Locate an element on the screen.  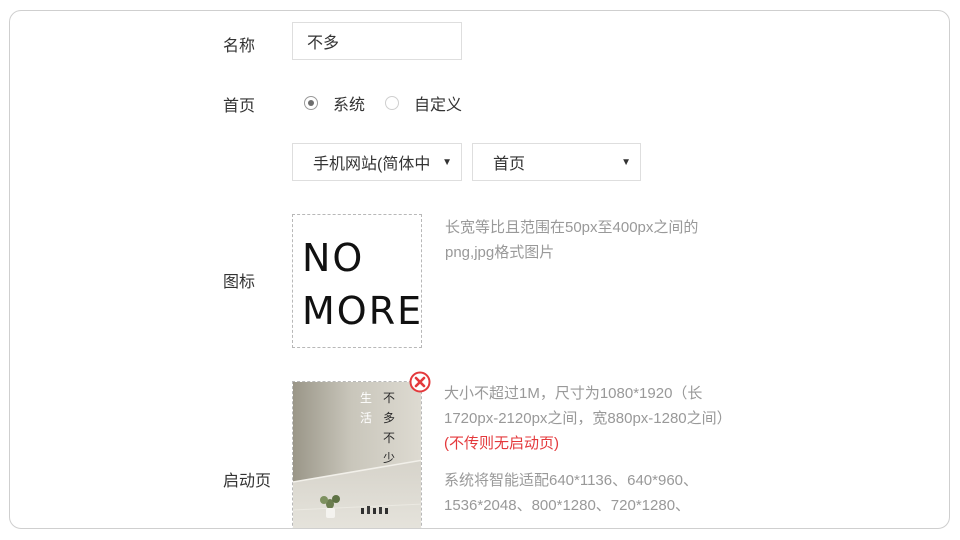
radio-custom: 自定义 is located at coordinates (423, 103).